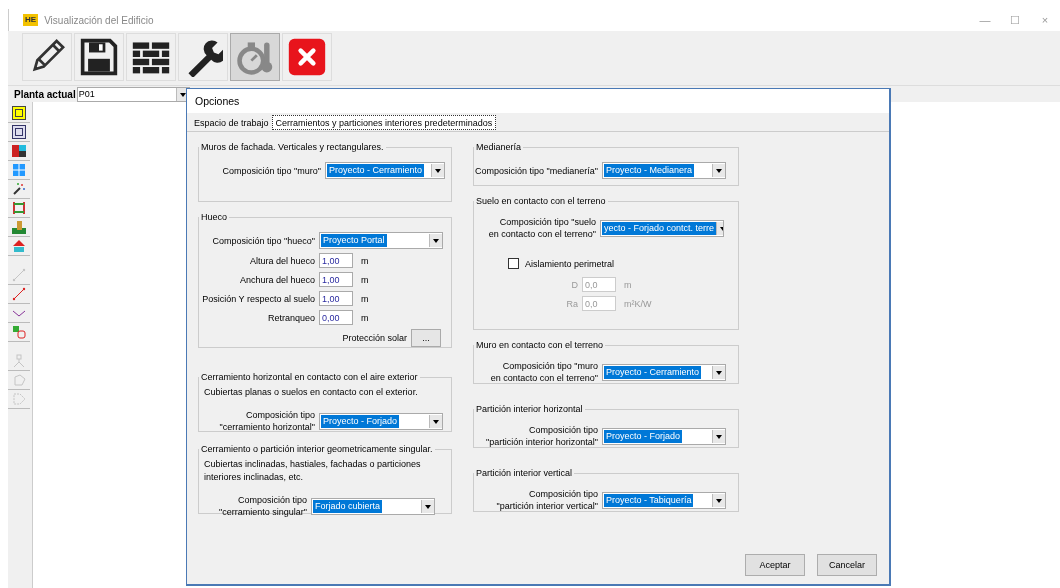 The width and height of the screenshot is (1060, 588). I want to click on node-icon, so click(19, 361).